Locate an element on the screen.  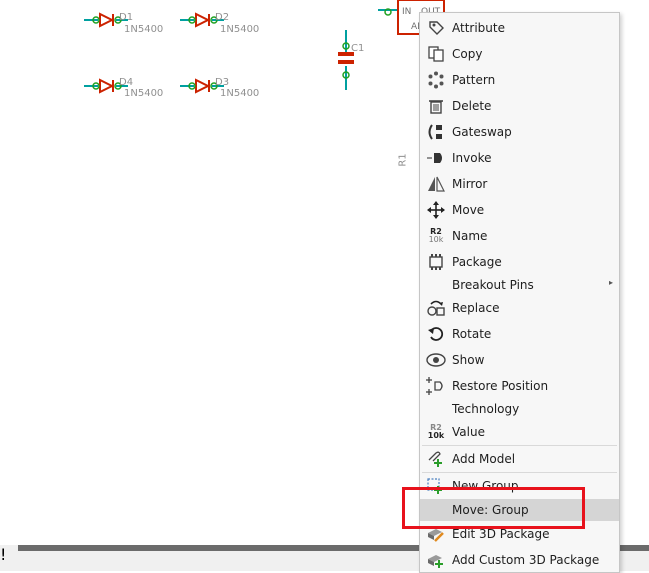
menu-item-rotate: Rotate is located at coordinates (519, 334).